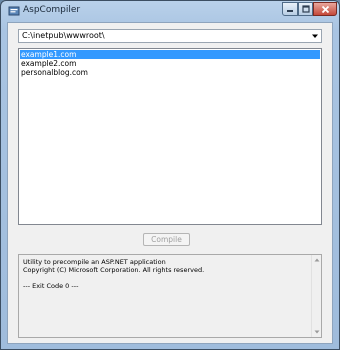  Describe the element at coordinates (317, 332) in the screenshot. I see `scroll-down-icon` at that location.